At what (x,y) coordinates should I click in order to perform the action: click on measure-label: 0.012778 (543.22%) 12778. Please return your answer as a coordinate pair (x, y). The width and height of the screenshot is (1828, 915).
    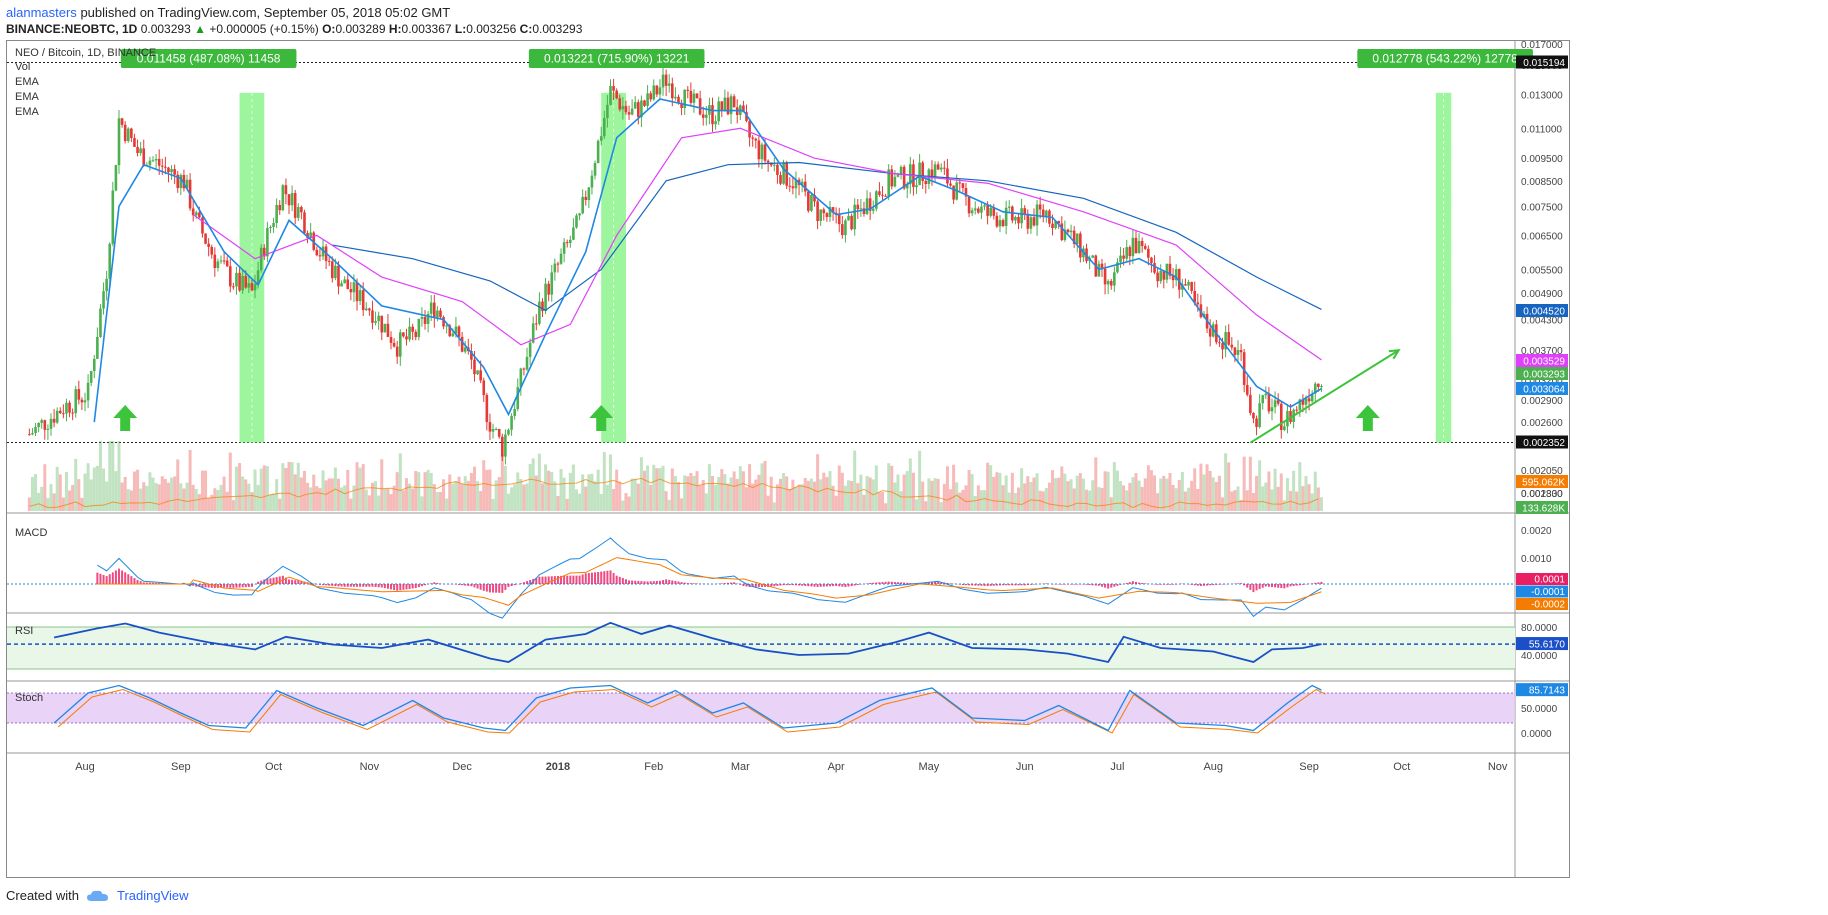
    Looking at the image, I should click on (1445, 59).